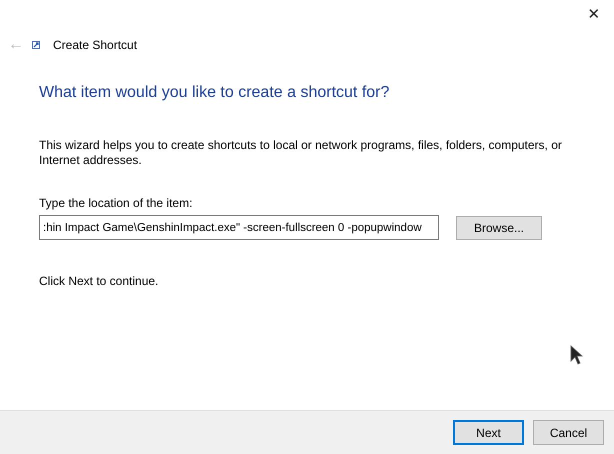 The width and height of the screenshot is (614, 454). What do you see at coordinates (568, 432) in the screenshot?
I see `cancel-button: Cancel` at bounding box center [568, 432].